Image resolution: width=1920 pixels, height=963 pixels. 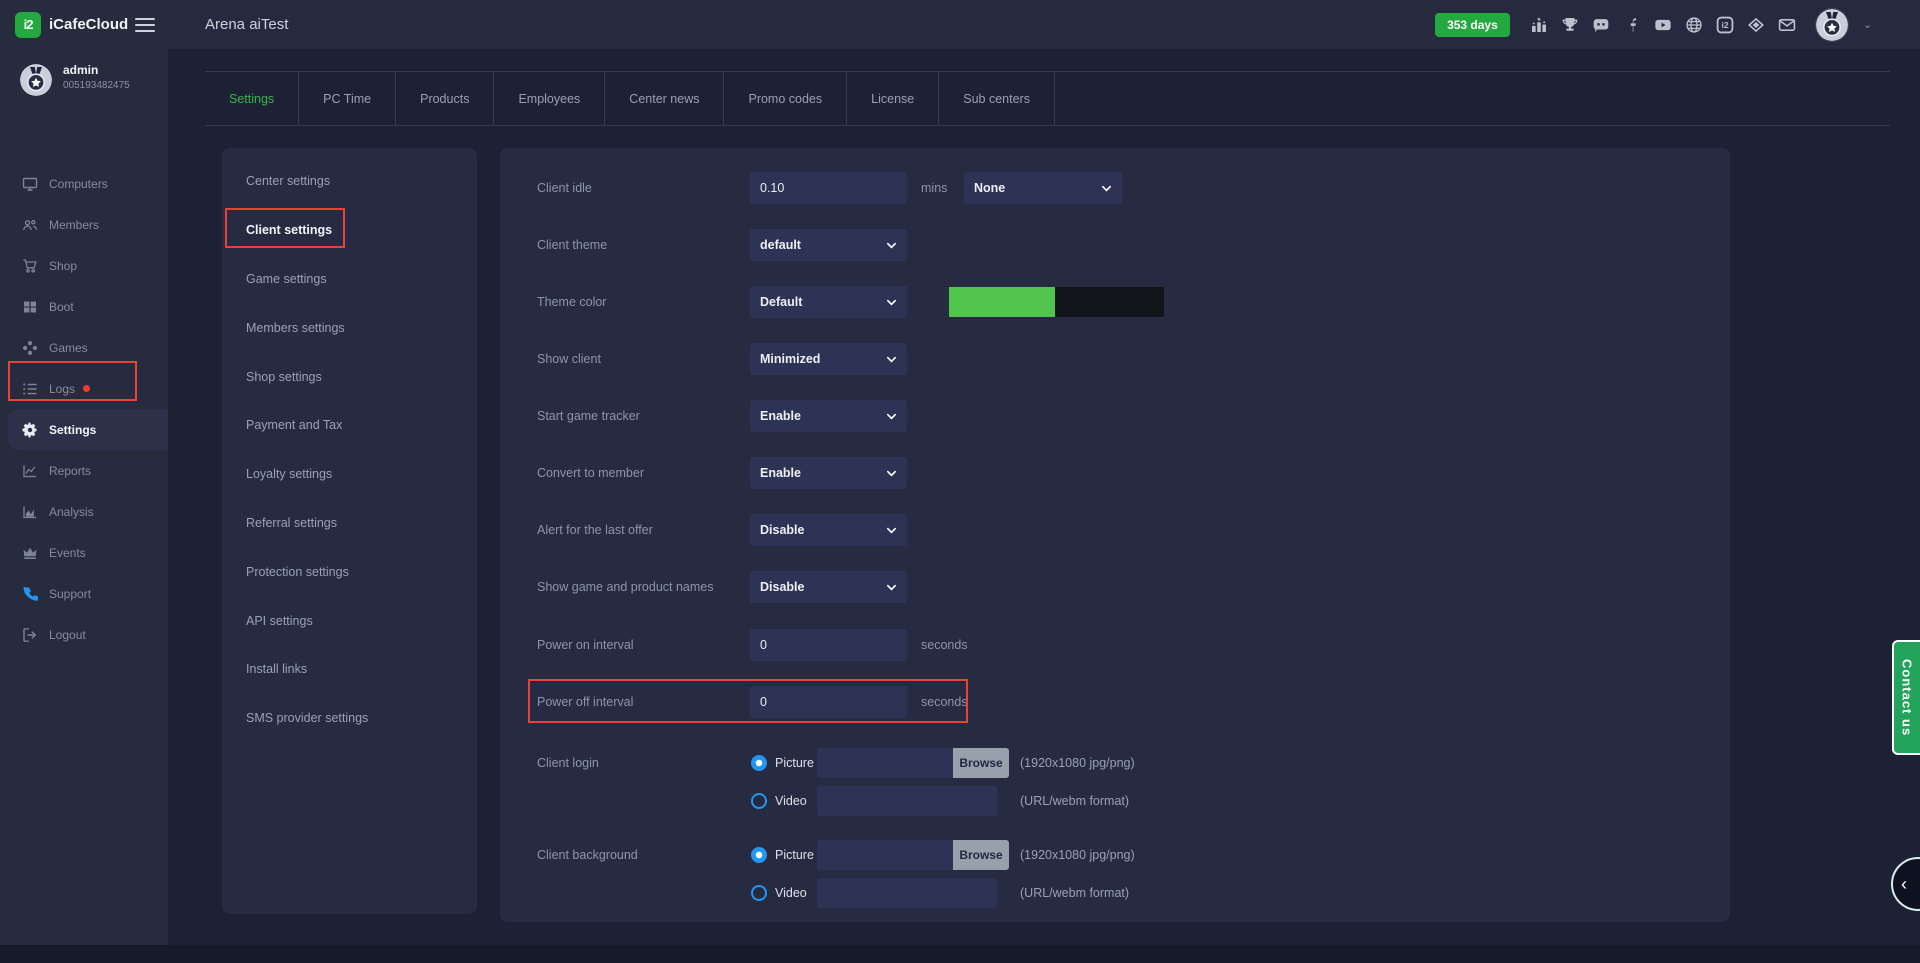 What do you see at coordinates (349, 376) in the screenshot?
I see `submenu-item-shop-settings: Shop settings` at bounding box center [349, 376].